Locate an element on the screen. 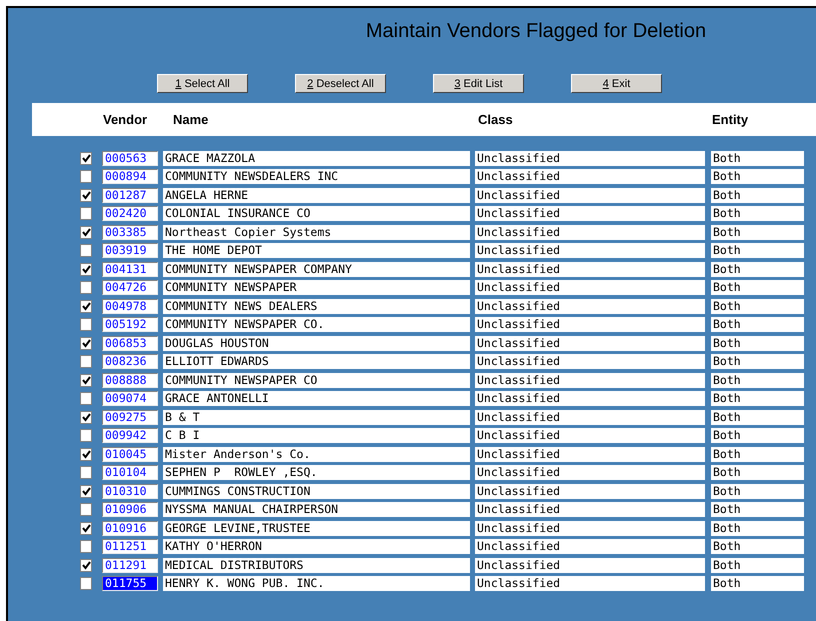 The image size is (816, 621). name-field: KATHY O'HERRON is located at coordinates (316, 546).